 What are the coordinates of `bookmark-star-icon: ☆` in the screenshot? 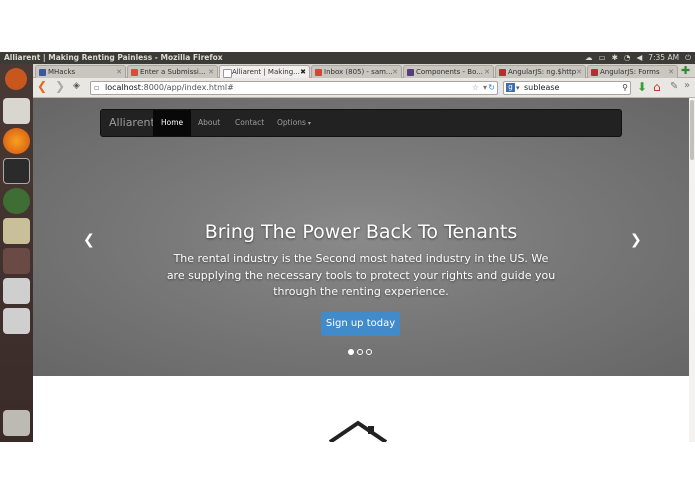 It's located at (475, 88).